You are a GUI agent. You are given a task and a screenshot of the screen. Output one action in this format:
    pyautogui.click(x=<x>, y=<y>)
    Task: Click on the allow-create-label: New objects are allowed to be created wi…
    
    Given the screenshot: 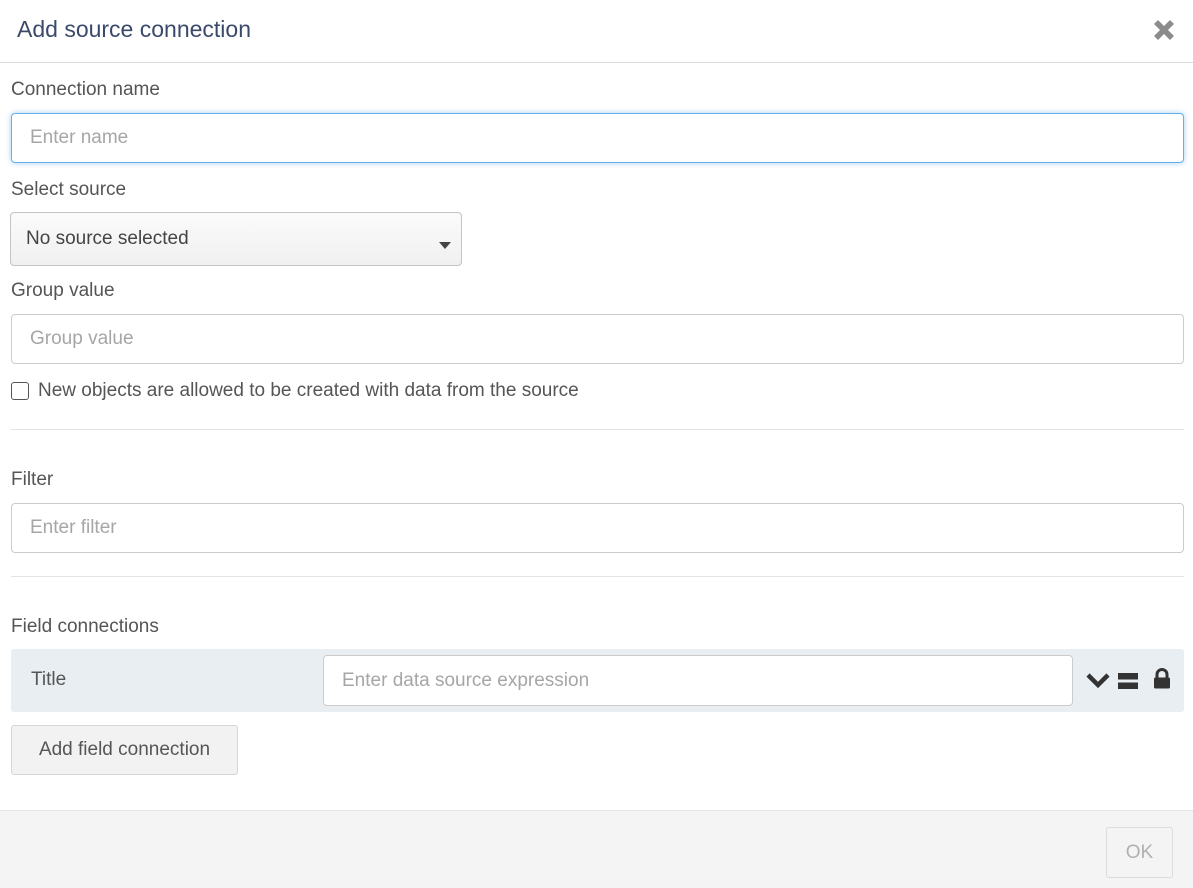 What is the action you would take?
    pyautogui.click(x=308, y=391)
    